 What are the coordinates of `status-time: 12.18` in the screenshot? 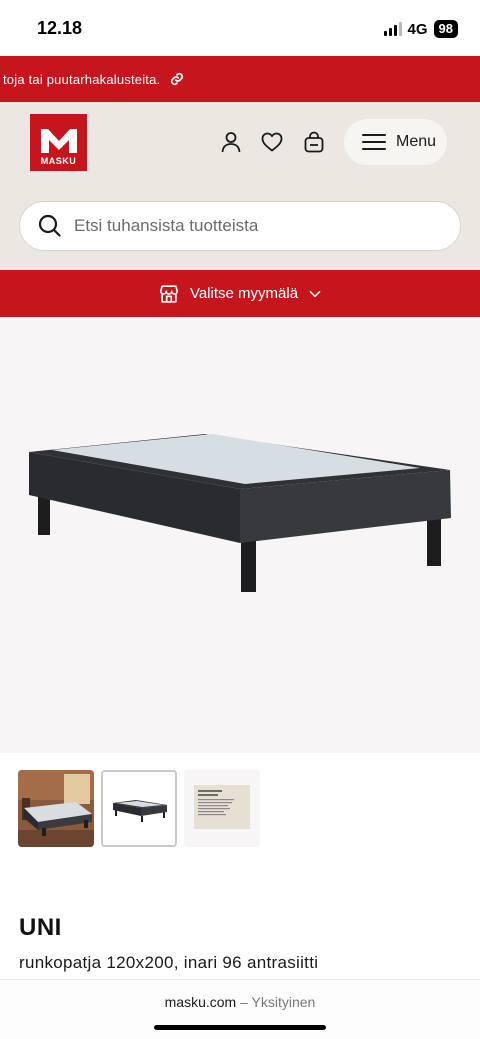 It's located at (60, 28).